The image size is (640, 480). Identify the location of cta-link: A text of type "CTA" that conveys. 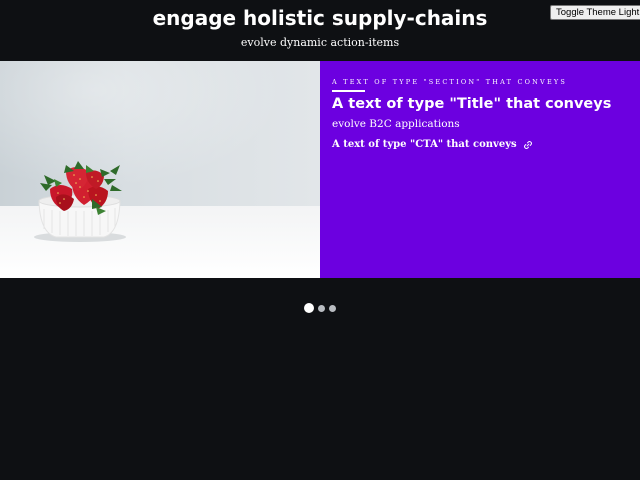
(432, 145).